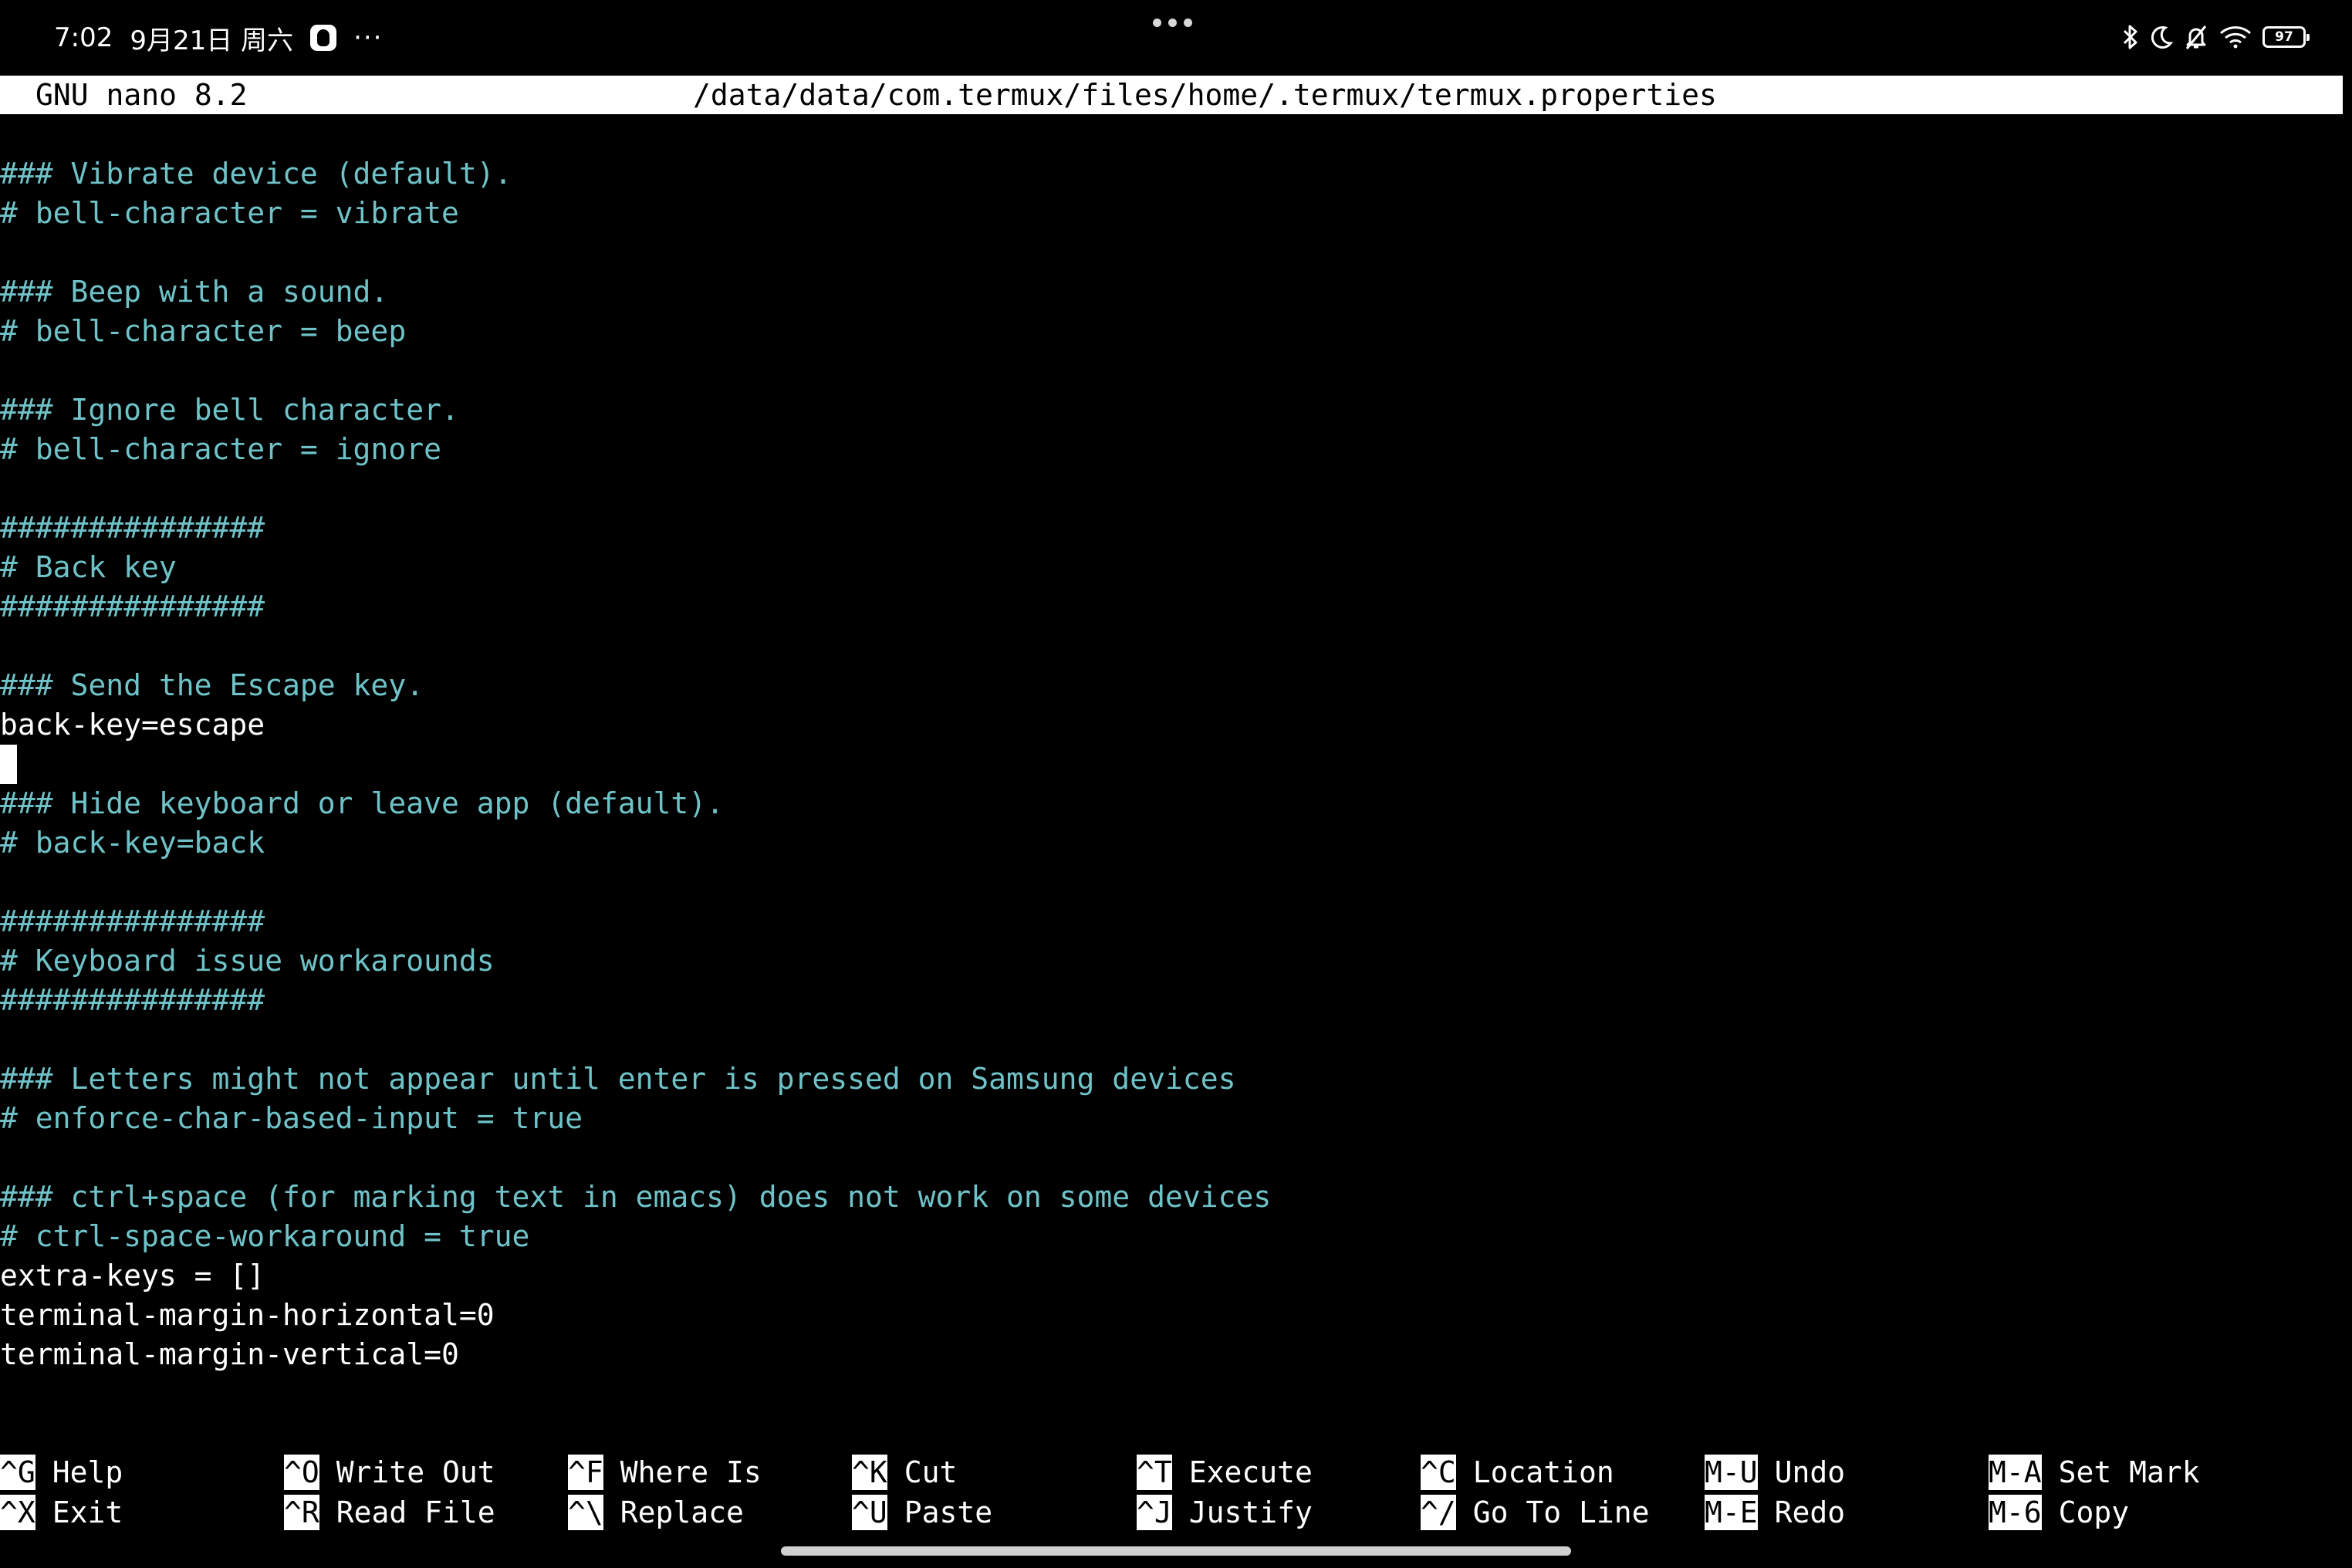 The width and height of the screenshot is (2352, 1568). Describe the element at coordinates (1176, 1551) in the screenshot. I see `gesture-bar` at that location.